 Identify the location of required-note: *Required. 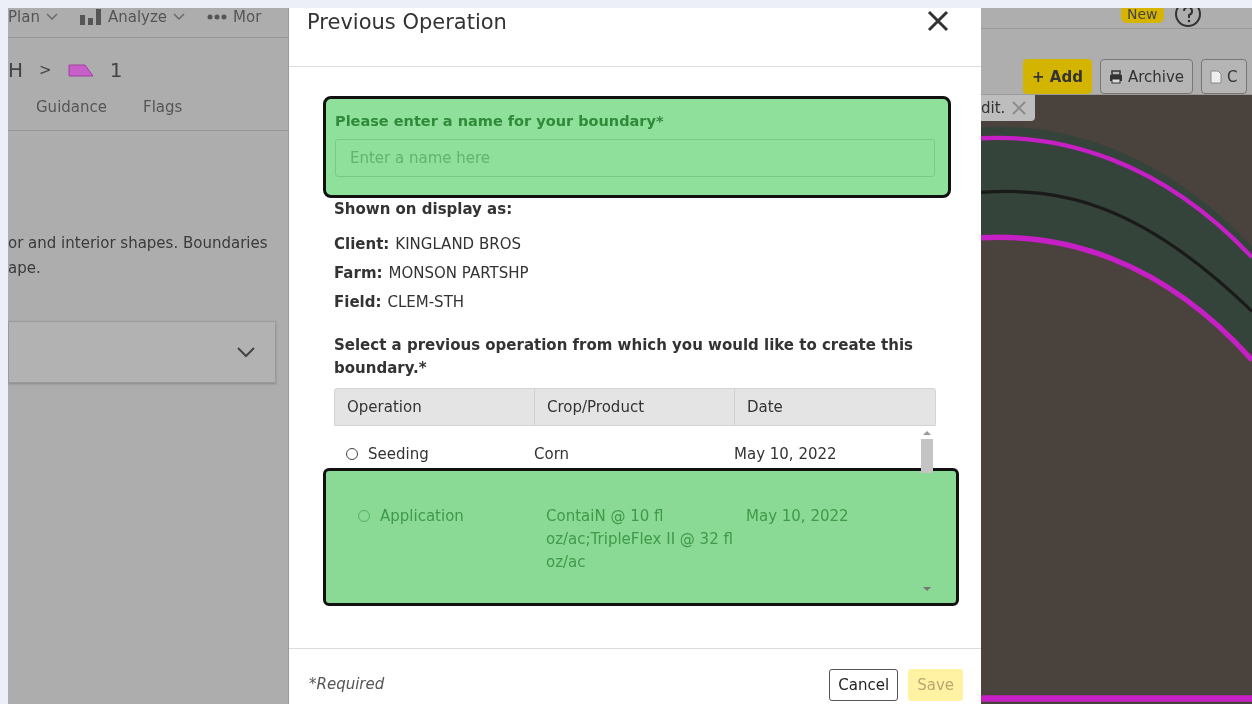
(347, 683).